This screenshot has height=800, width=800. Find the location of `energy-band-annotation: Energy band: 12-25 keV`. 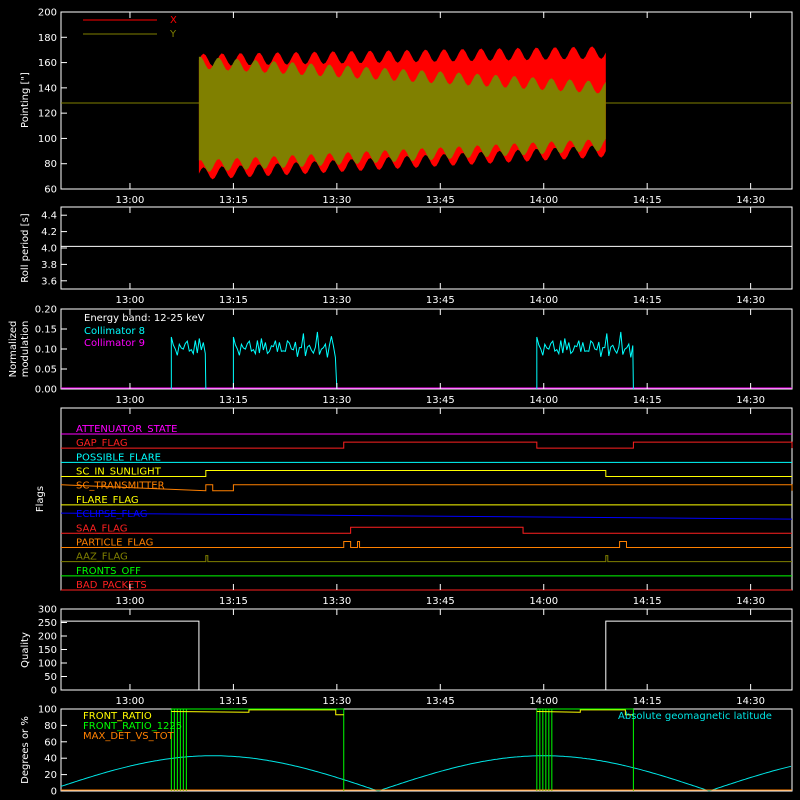

energy-band-annotation: Energy band: 12-25 keV is located at coordinates (144, 318).